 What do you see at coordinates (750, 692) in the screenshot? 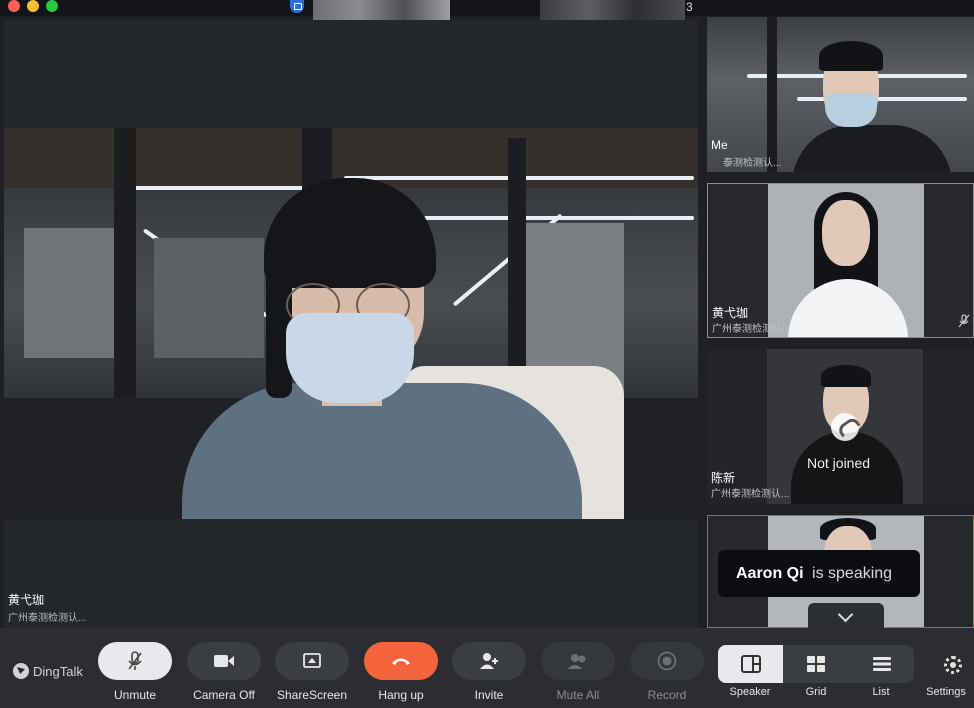
I see `speaker-label: Speaker` at bounding box center [750, 692].